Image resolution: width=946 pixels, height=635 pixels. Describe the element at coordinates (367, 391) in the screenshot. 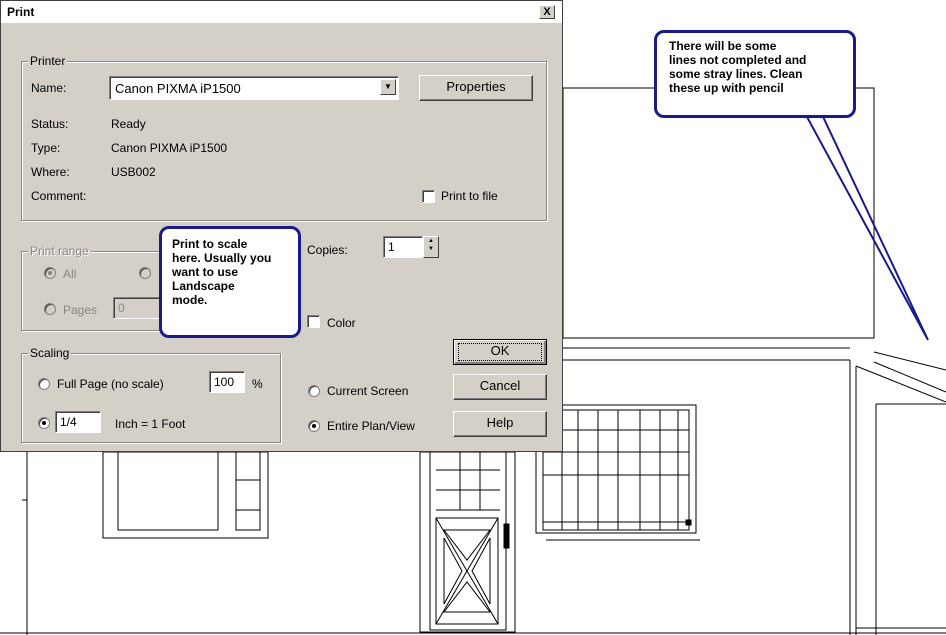

I see `current-screen-label: Current Screen` at that location.